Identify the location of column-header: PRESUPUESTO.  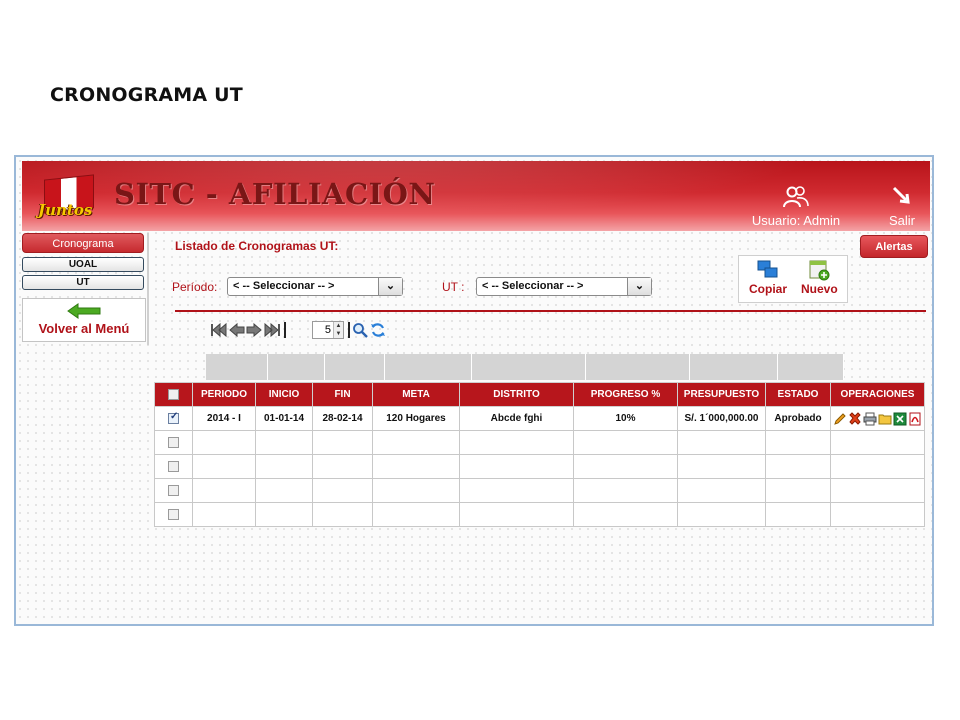
(721, 394).